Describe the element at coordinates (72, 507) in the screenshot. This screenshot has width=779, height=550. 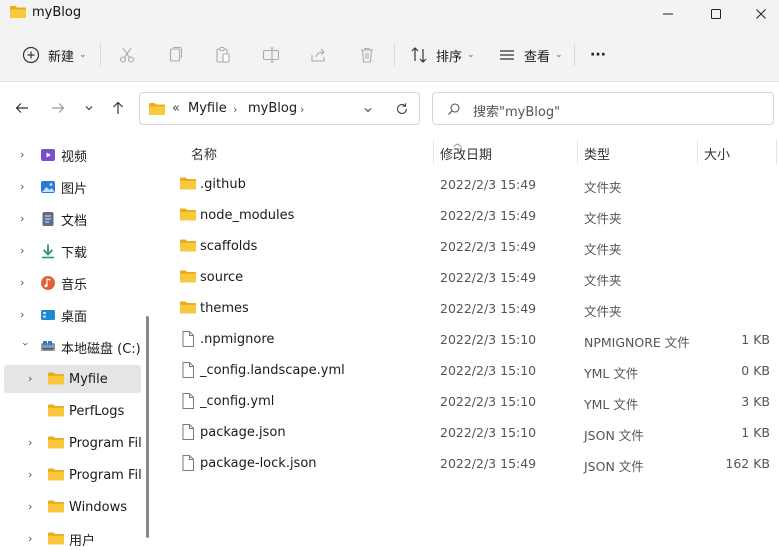
I see `sidebar-item-windows: › Windows` at that location.